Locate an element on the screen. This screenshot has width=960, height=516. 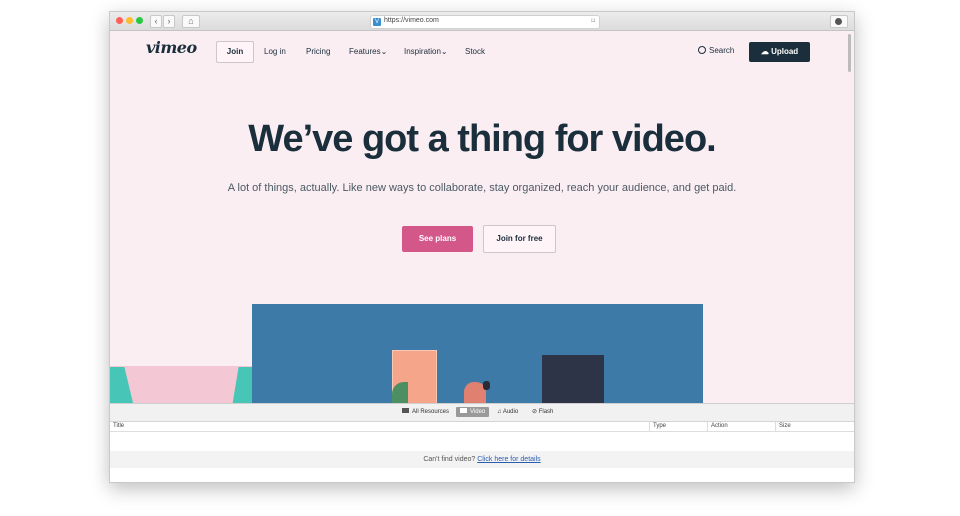
tab-flash-label: Flash is located at coordinates (546, 412).